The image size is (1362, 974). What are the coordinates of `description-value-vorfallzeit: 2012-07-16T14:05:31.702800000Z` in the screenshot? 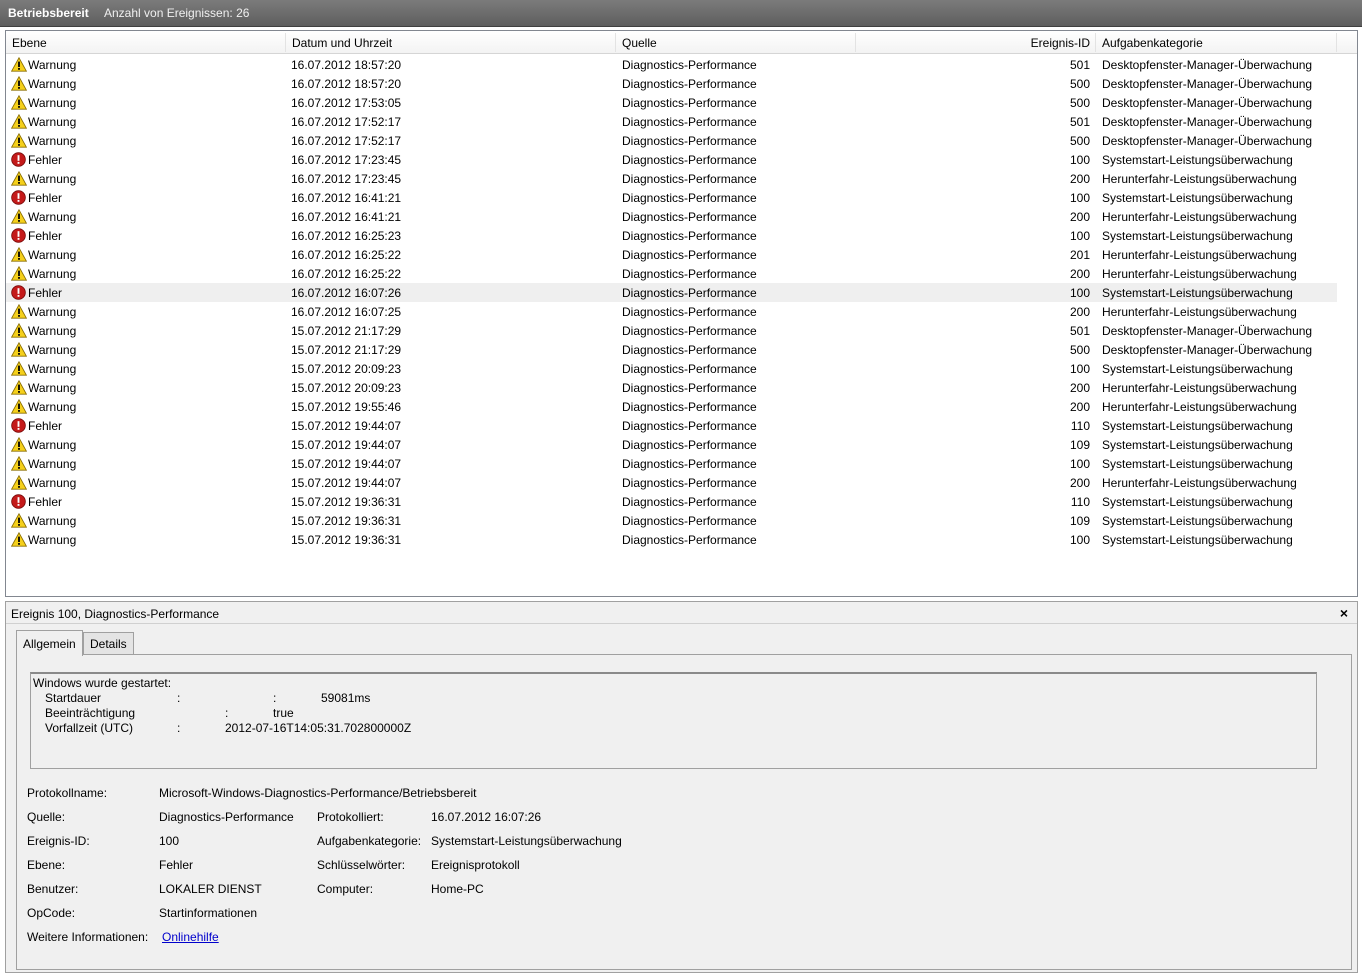 It's located at (318, 728).